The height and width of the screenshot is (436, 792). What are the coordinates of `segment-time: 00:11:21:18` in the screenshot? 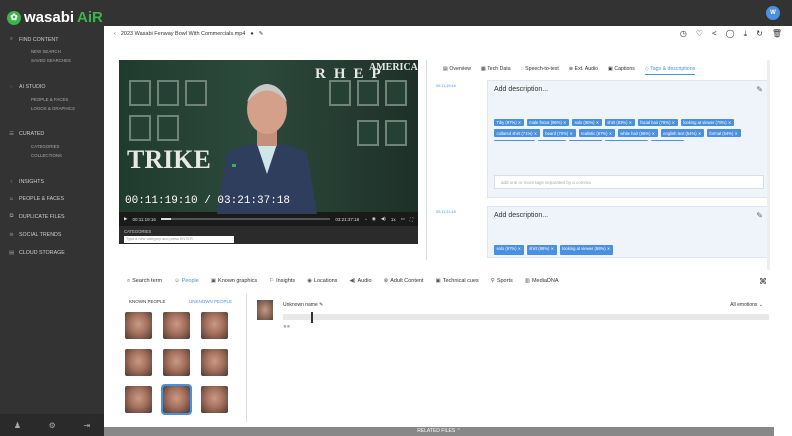 It's located at (446, 212).